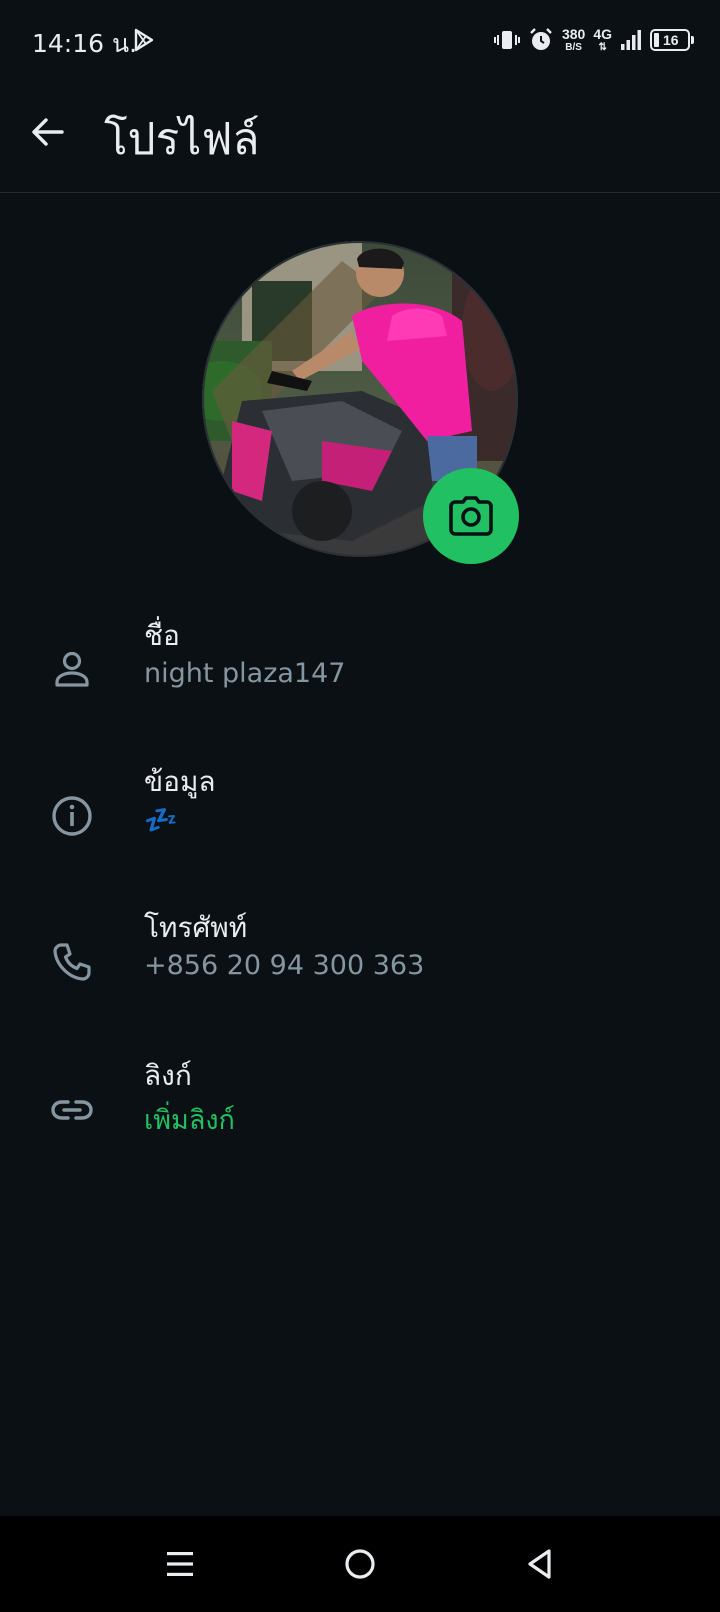  Describe the element at coordinates (506, 40) in the screenshot. I see `vibrate-icon` at that location.